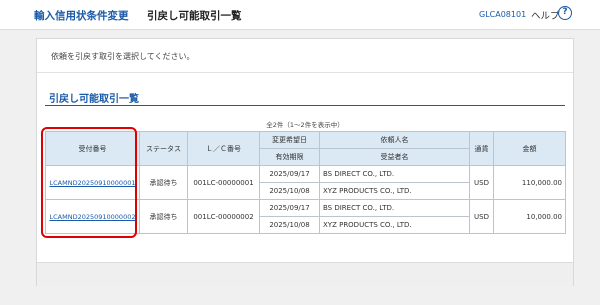 The width and height of the screenshot is (600, 305). What do you see at coordinates (81, 15) in the screenshot?
I see `breadcrumb-parent: 輸入信用状条件変更` at bounding box center [81, 15].